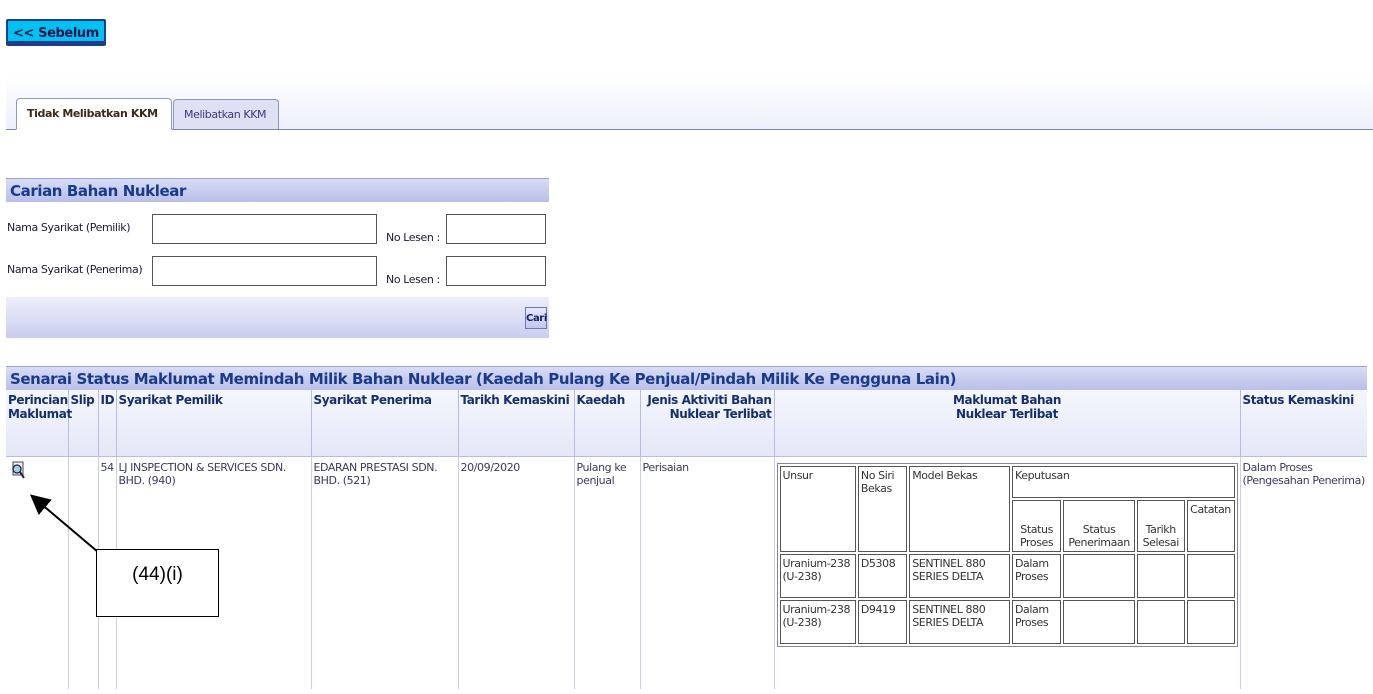 The height and width of the screenshot is (694, 1373). I want to click on mat-col-serial: No Siri Bekas, so click(882, 508).